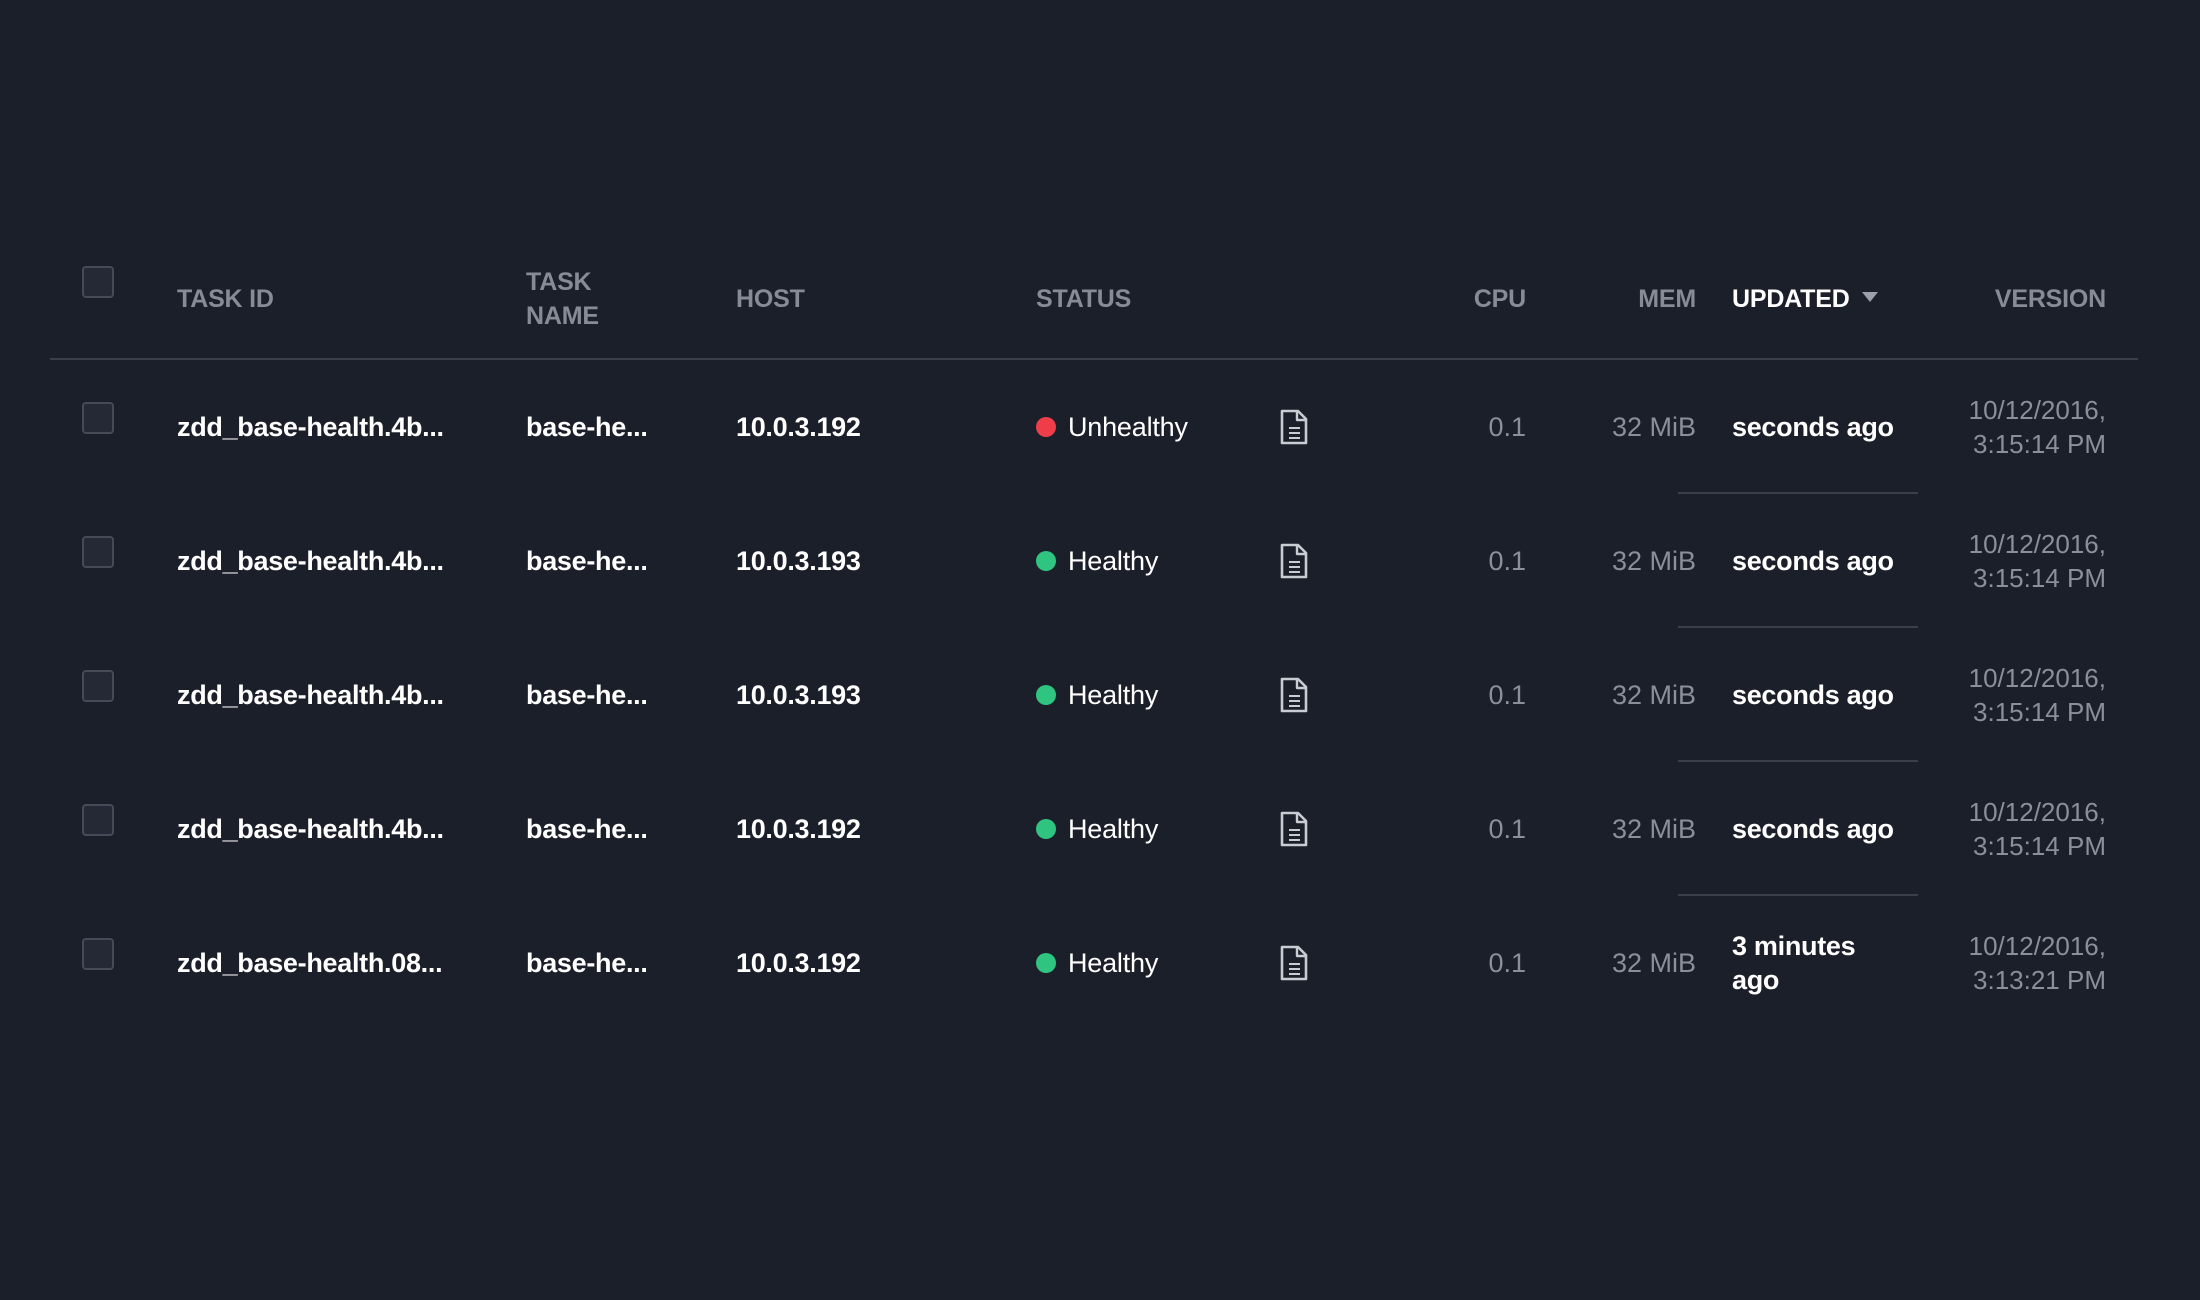 The height and width of the screenshot is (1300, 2200). I want to click on column-header-task-name-line1: TASK, so click(559, 282).